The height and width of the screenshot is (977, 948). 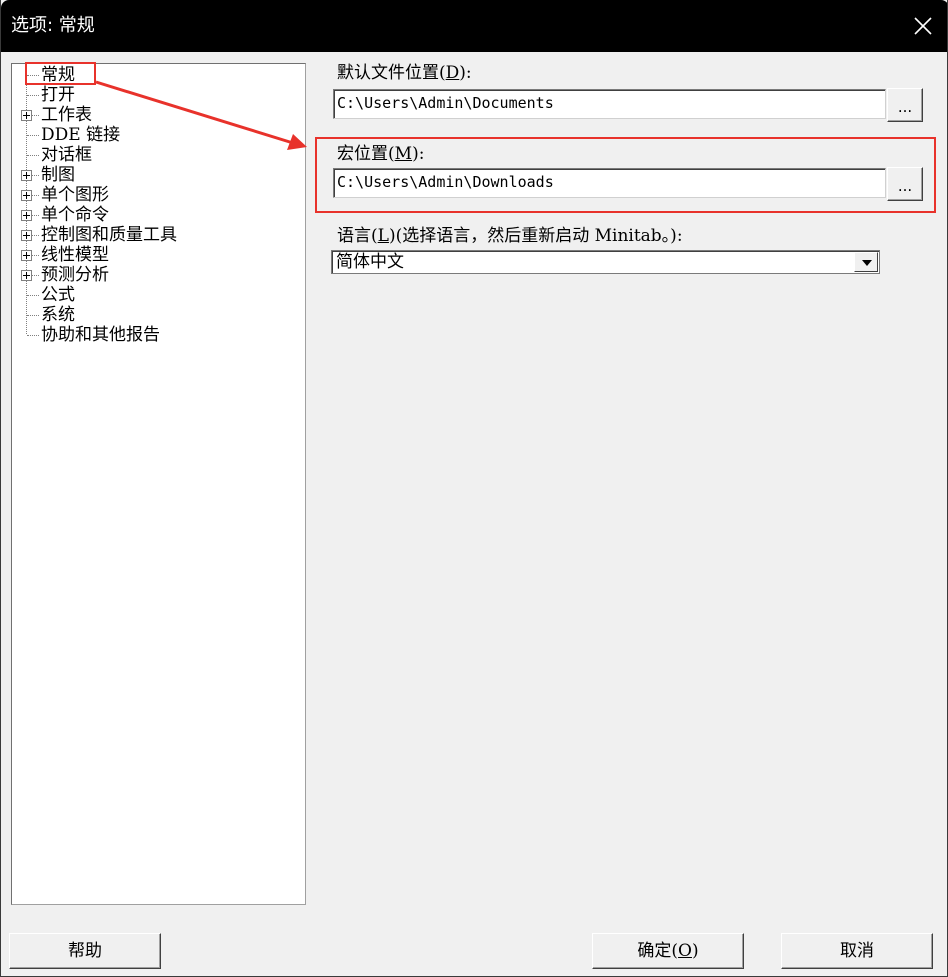 What do you see at coordinates (58, 315) in the screenshot?
I see `tree-item-label: 系统` at bounding box center [58, 315].